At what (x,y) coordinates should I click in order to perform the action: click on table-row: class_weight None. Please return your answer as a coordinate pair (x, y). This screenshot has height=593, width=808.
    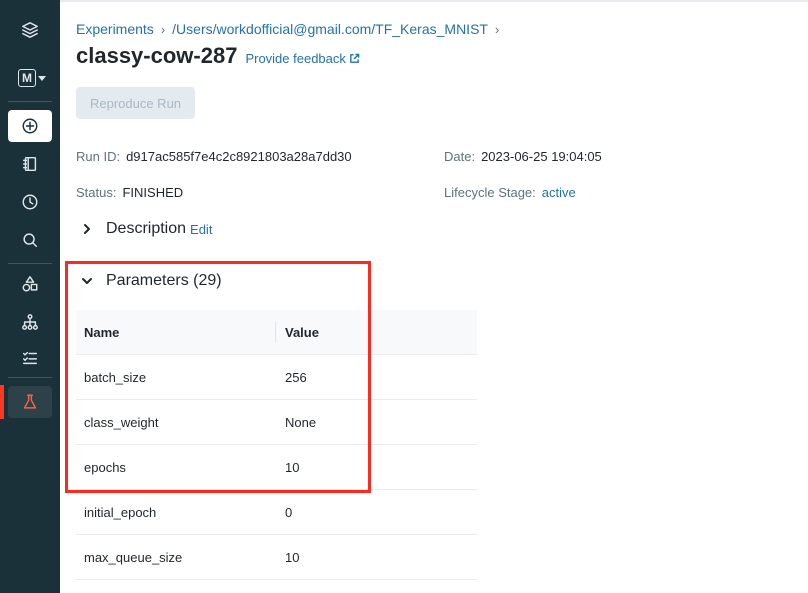
    Looking at the image, I should click on (276, 422).